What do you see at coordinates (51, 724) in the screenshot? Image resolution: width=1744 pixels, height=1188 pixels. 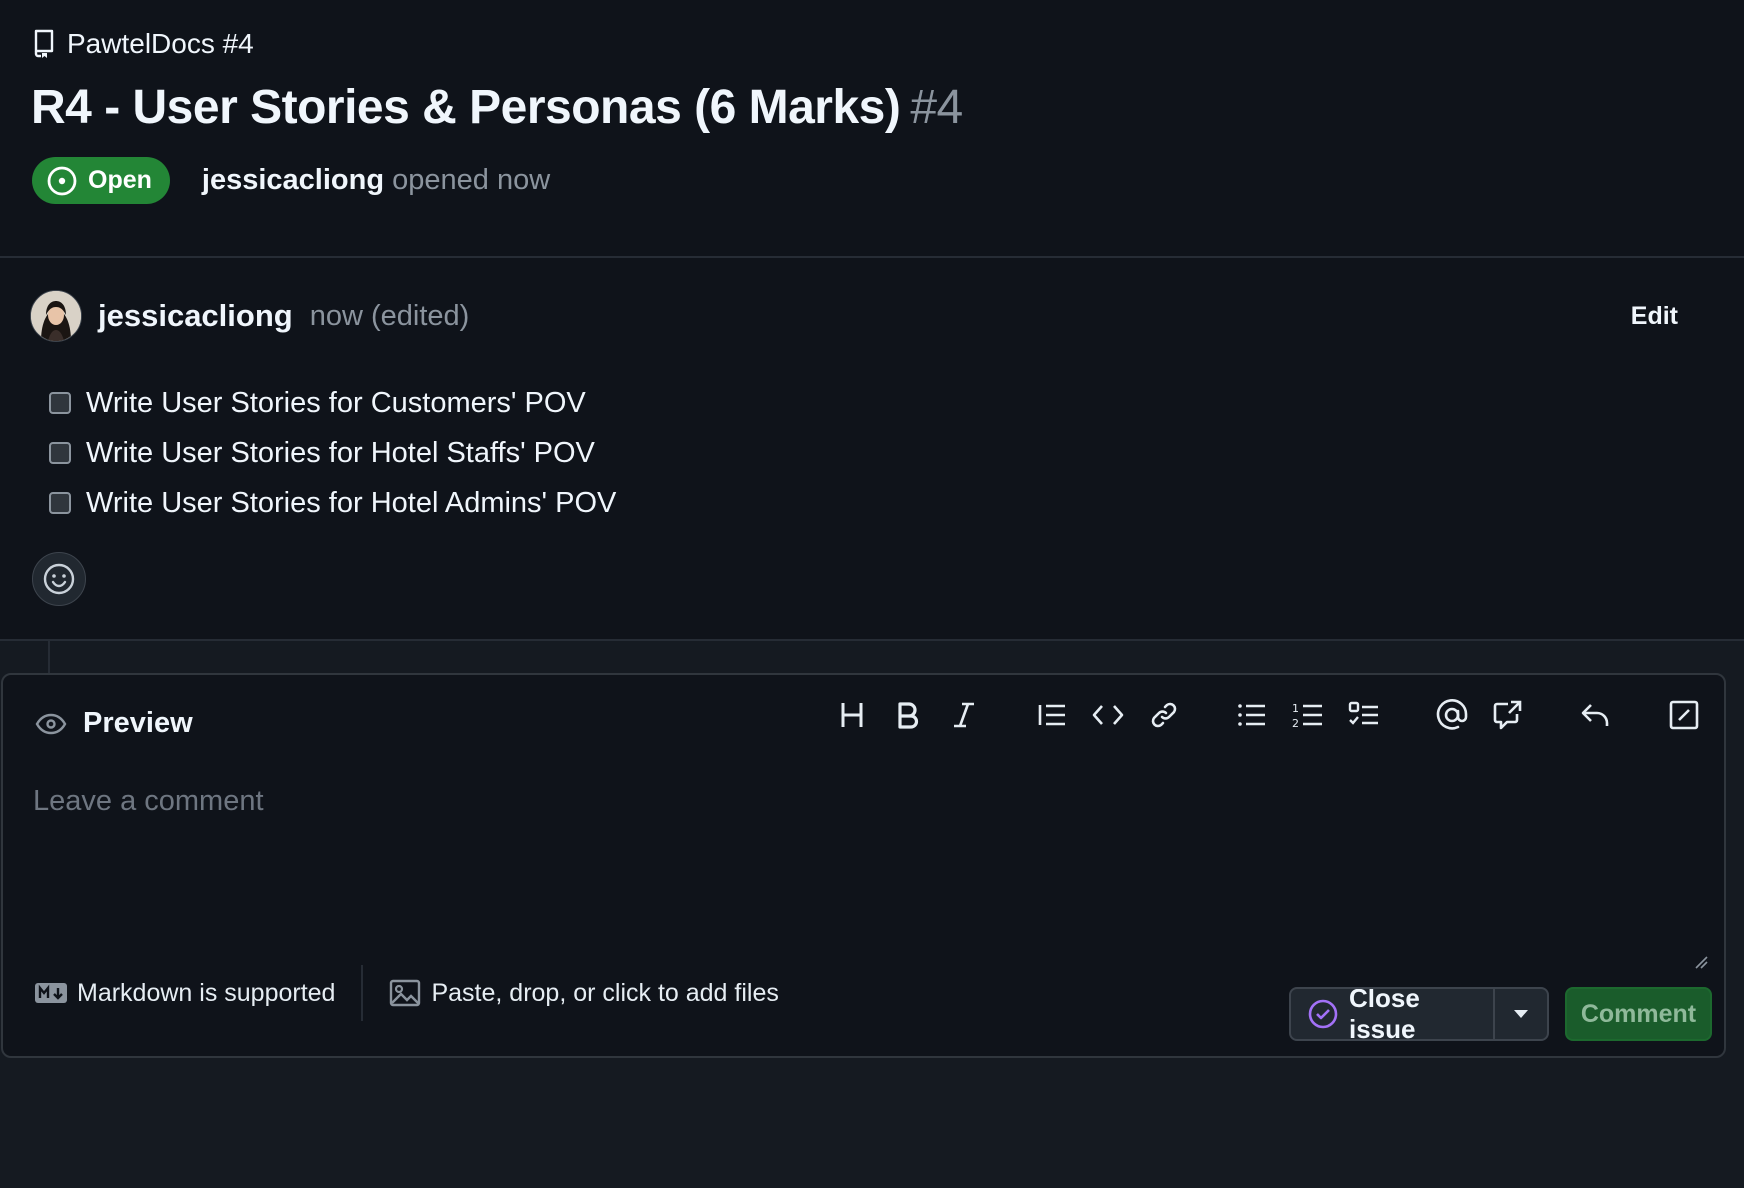 I see `eye-icon` at bounding box center [51, 724].